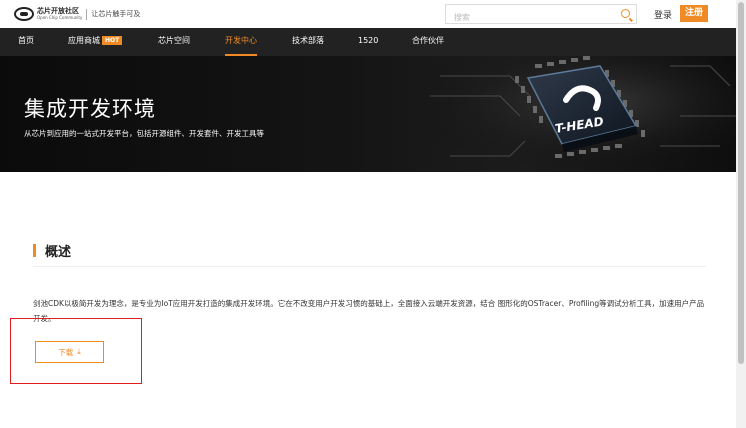 This screenshot has height=428, width=746. I want to click on logo-name: 芯片开放社区, so click(58, 11).